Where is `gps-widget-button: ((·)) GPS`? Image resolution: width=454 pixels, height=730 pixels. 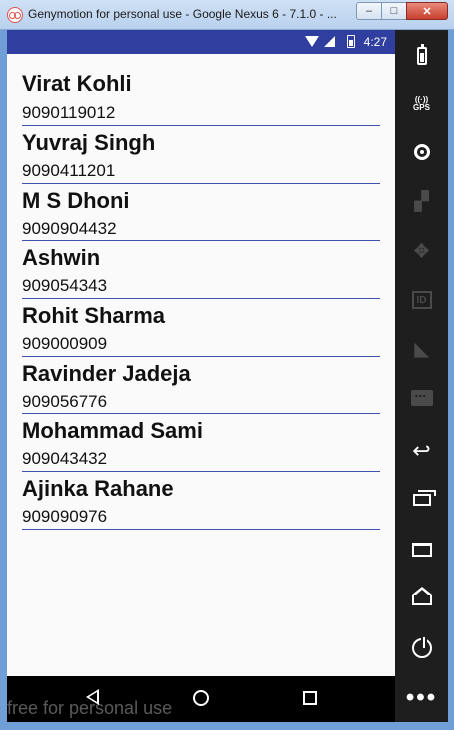
gps-widget-button: ((·)) GPS is located at coordinates (421, 104).